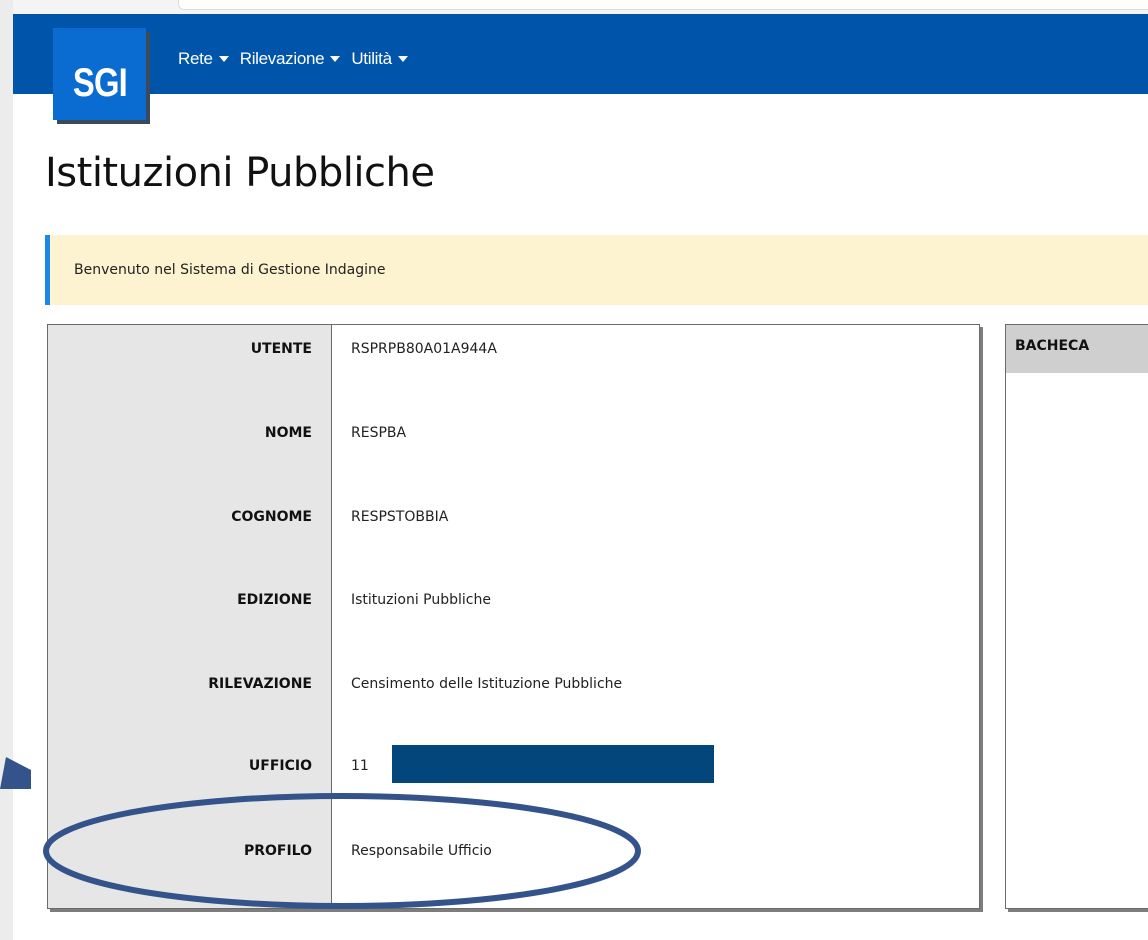 This screenshot has height=940, width=1148. What do you see at coordinates (15, 773) in the screenshot?
I see `annotation-pointer-icon` at bounding box center [15, 773].